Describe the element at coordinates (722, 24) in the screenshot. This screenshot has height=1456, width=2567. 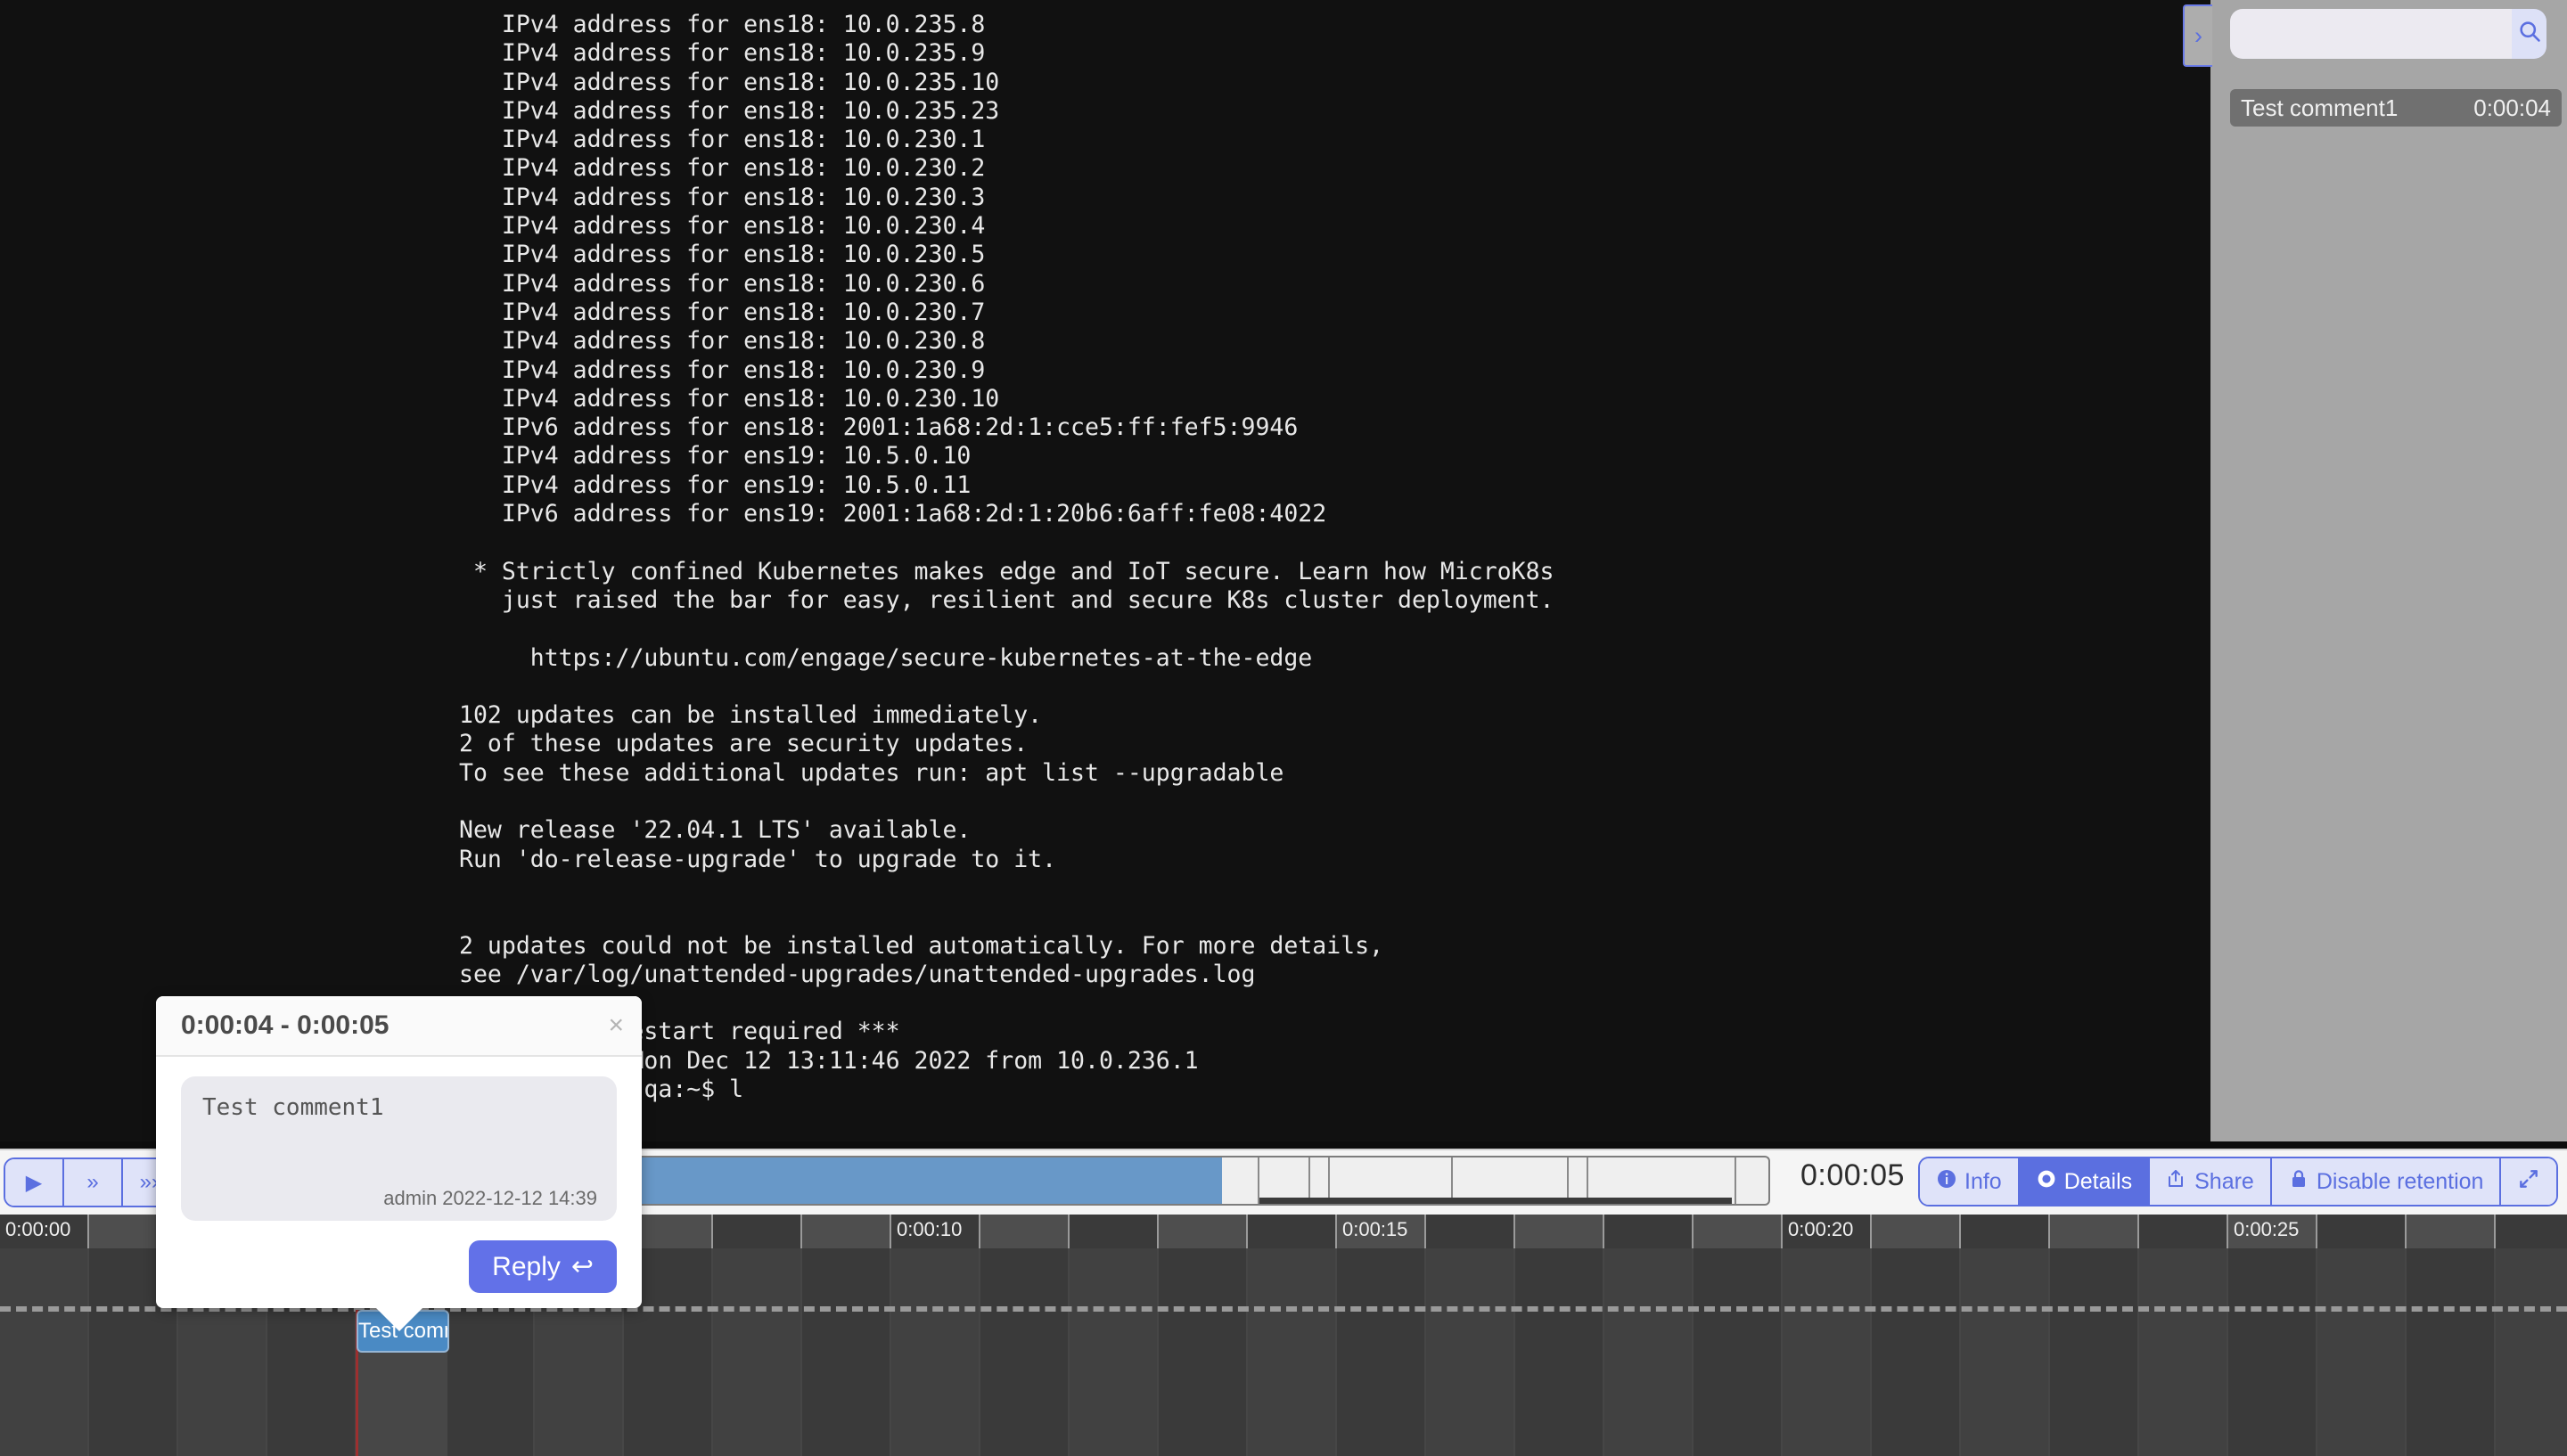
I see `terminal-line: IPv4 address for ens18: 10.0.235.8` at that location.